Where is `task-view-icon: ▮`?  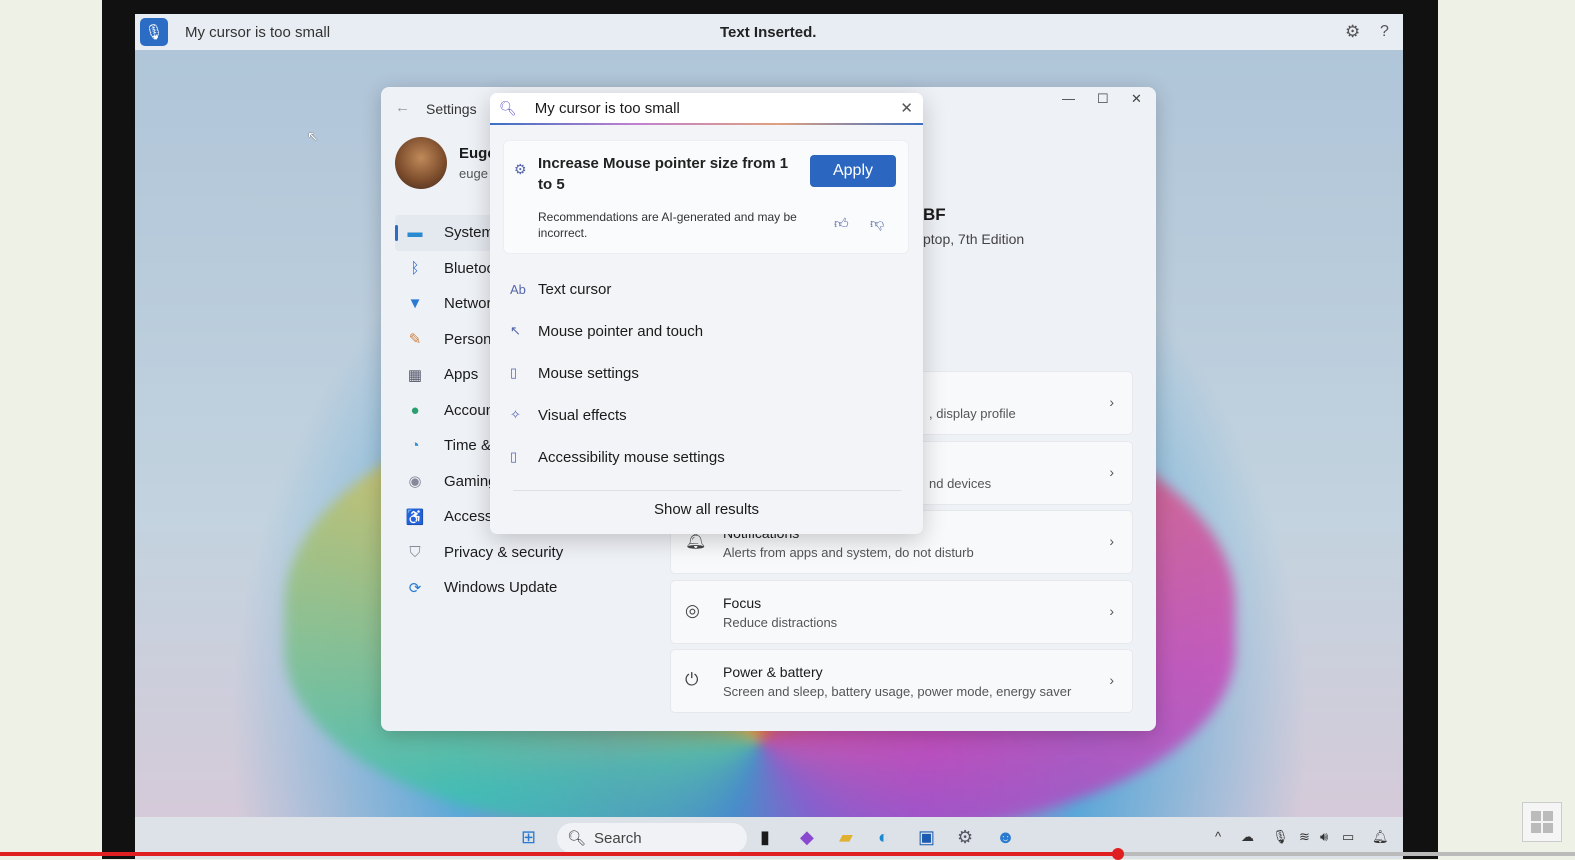
task-view-icon: ▮ is located at coordinates (765, 837).